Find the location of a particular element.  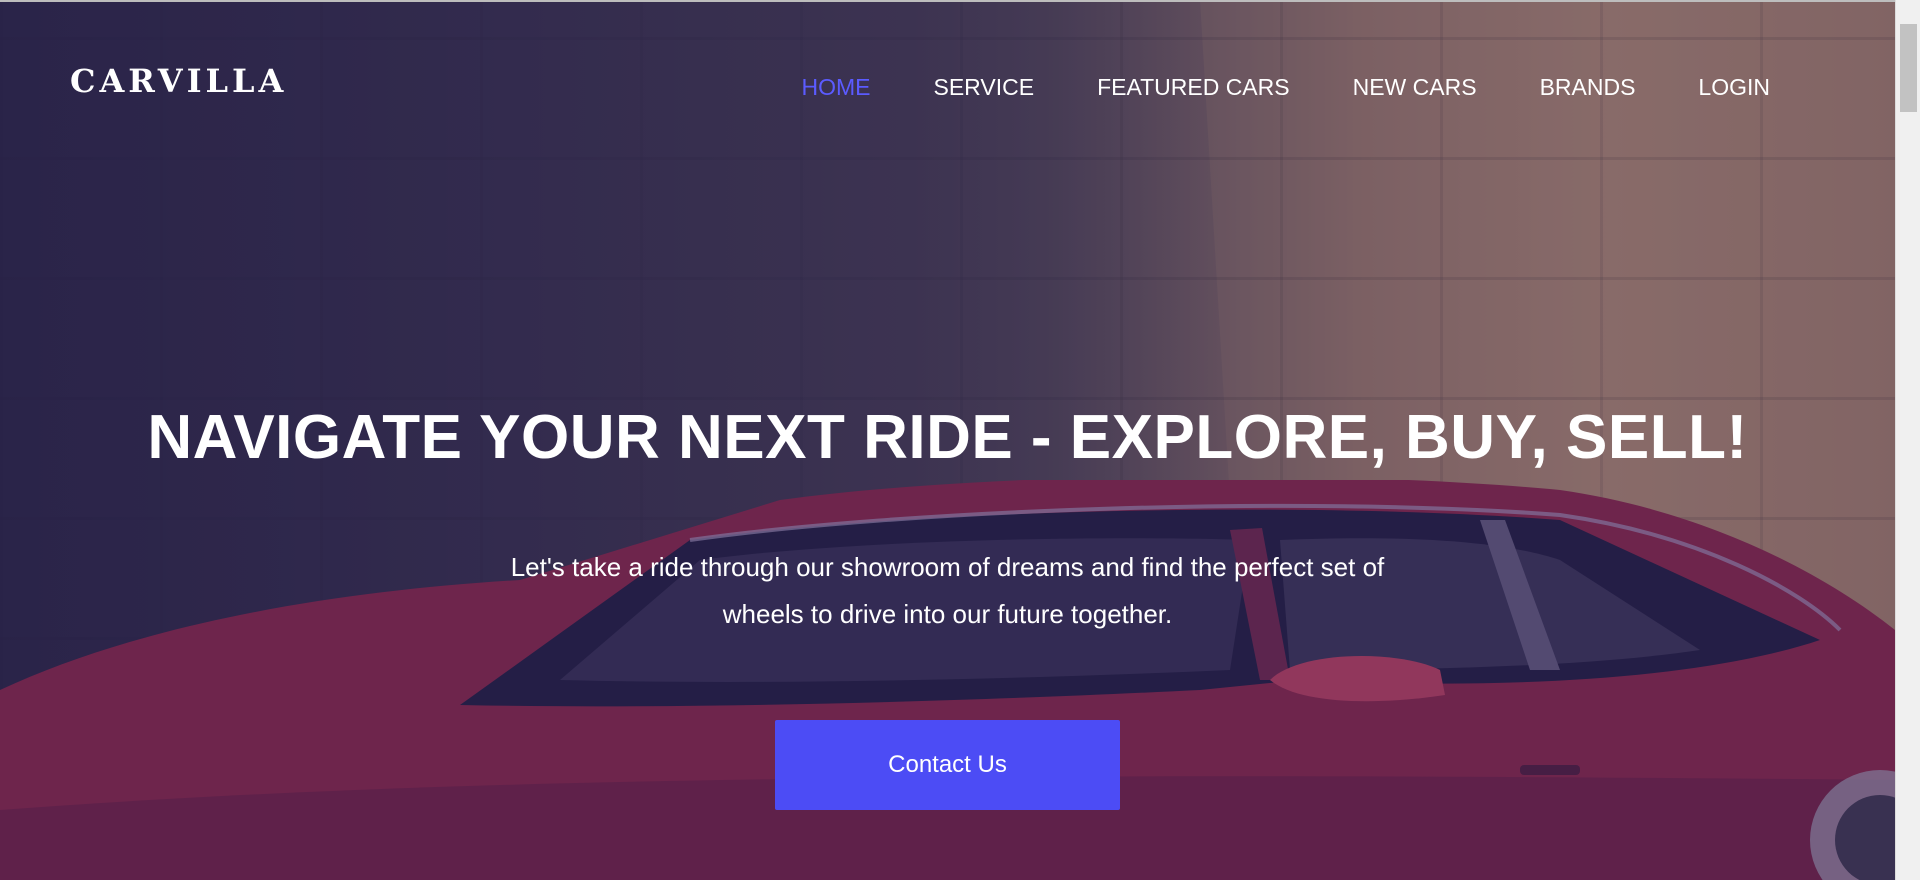

window-top-border is located at coordinates (960, 1).